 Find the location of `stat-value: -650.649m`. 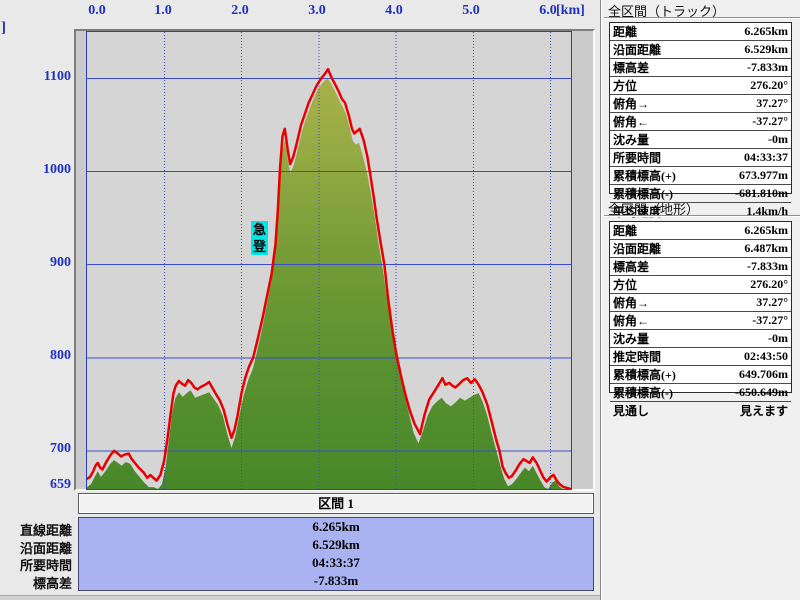

stat-value: -650.649m is located at coordinates (761, 392).